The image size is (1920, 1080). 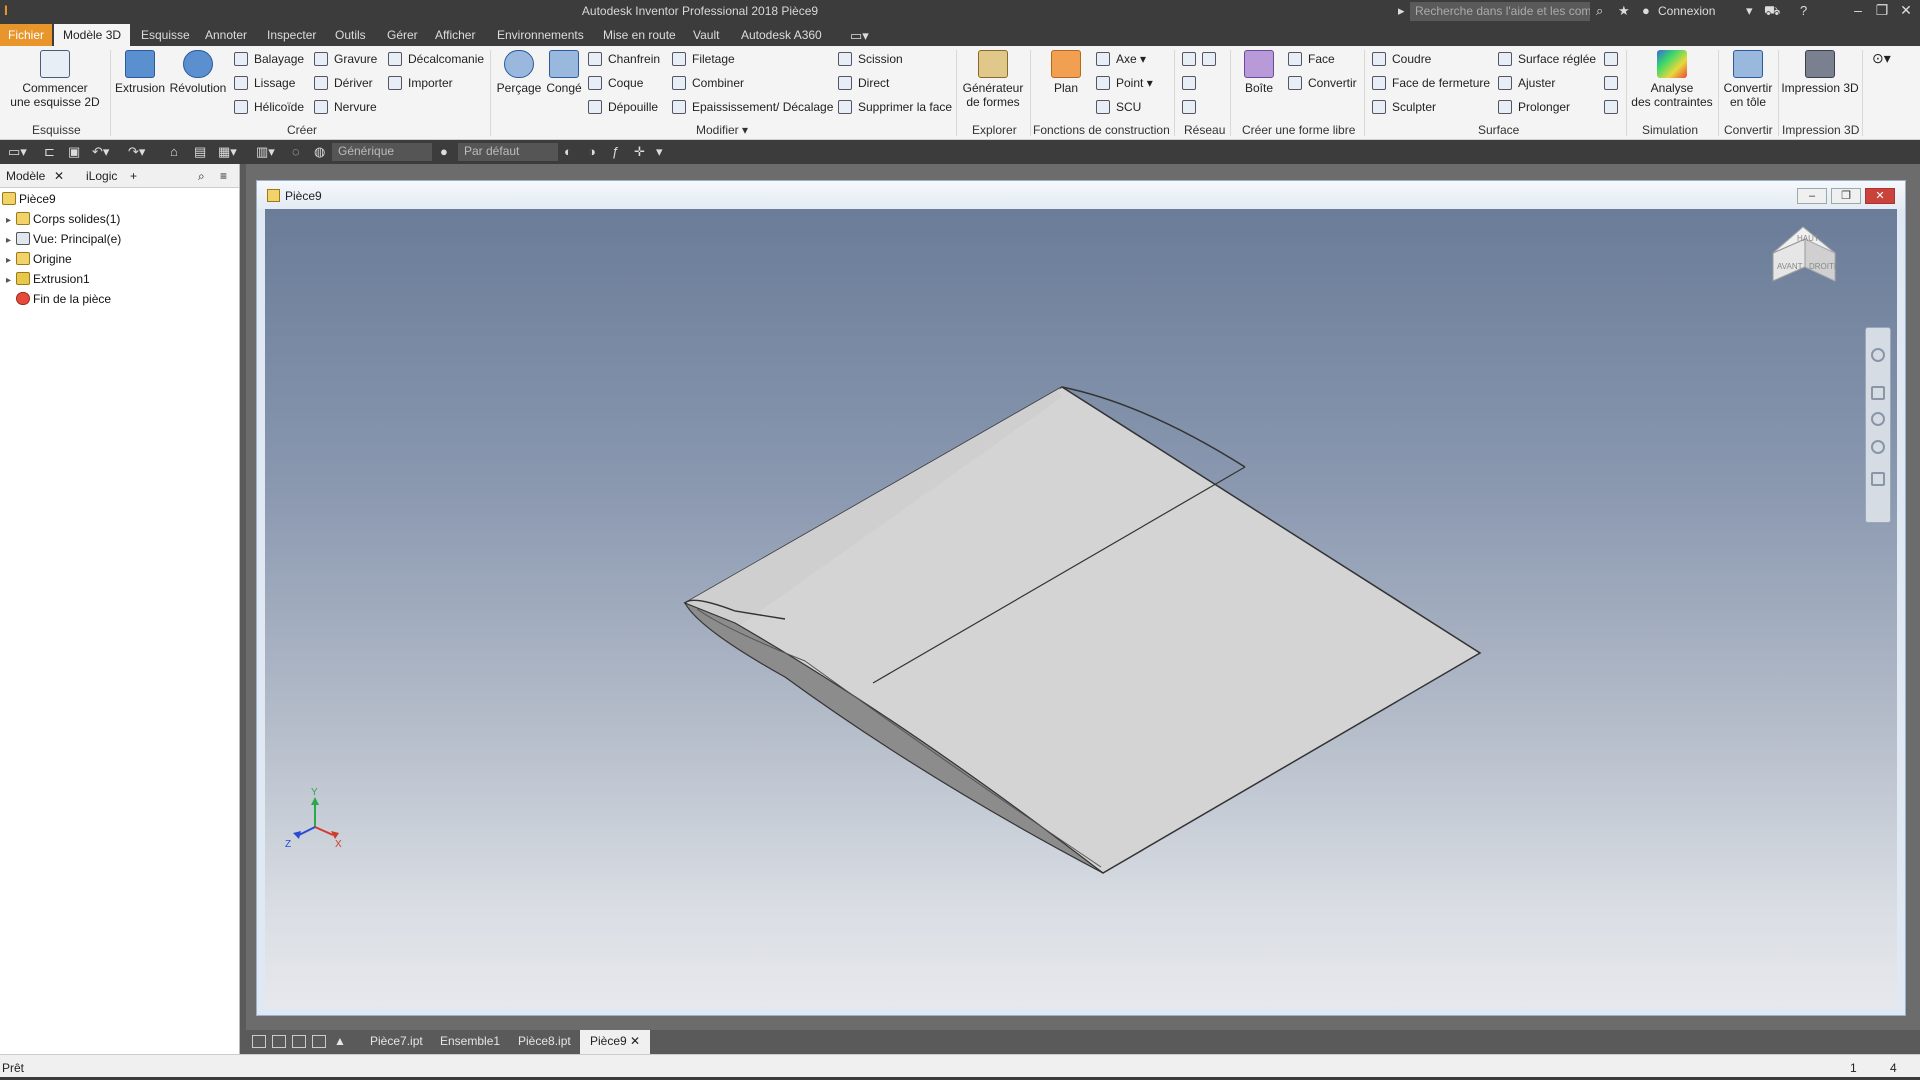 I want to click on importer-button: Importer, so click(x=420, y=83).